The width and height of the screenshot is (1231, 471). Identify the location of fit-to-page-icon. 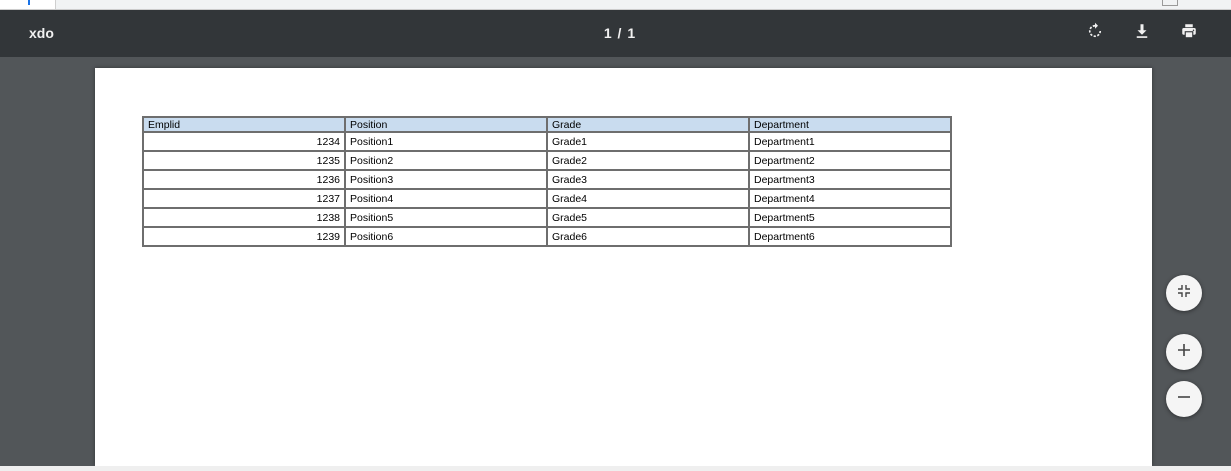
(1184, 293).